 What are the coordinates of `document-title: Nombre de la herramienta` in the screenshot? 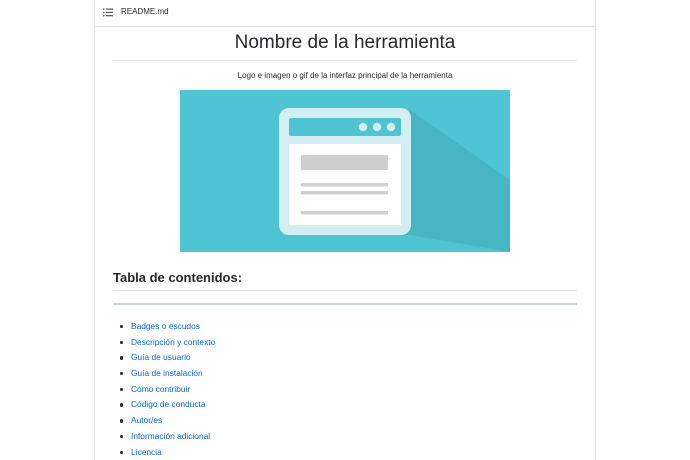 It's located at (345, 42).